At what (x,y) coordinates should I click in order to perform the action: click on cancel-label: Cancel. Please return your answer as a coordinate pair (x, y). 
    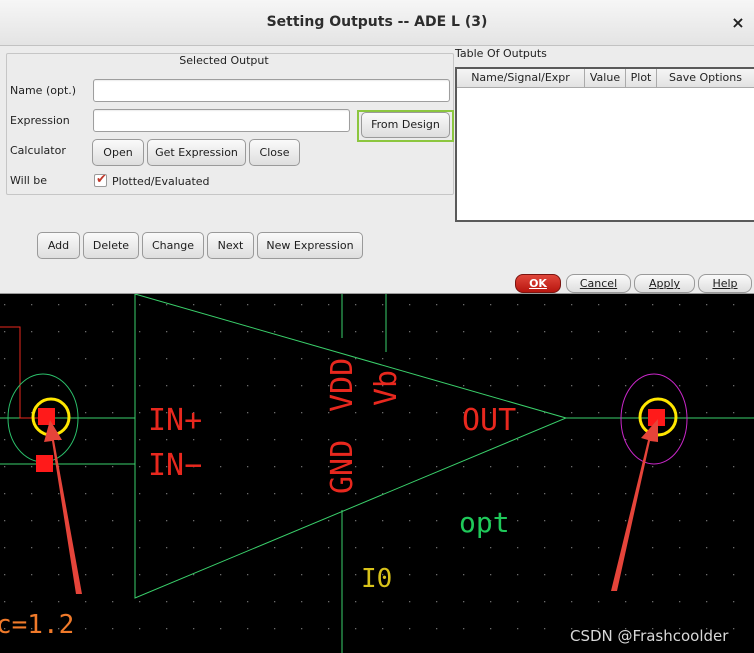
    Looking at the image, I should click on (598, 283).